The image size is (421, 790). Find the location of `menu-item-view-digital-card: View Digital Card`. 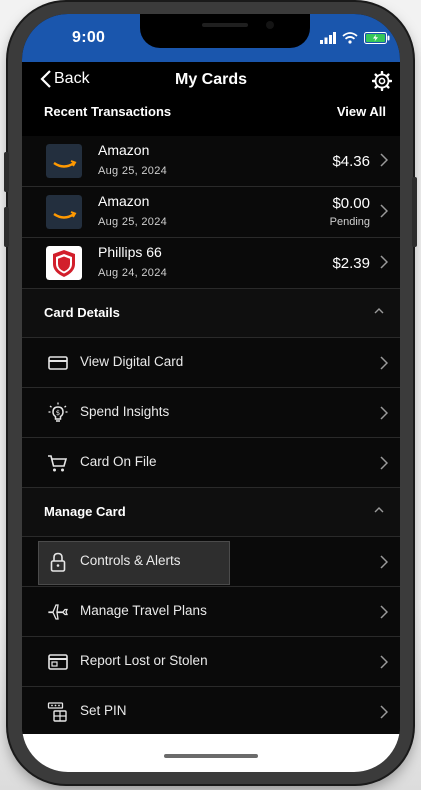

menu-item-view-digital-card: View Digital Card is located at coordinates (211, 363).